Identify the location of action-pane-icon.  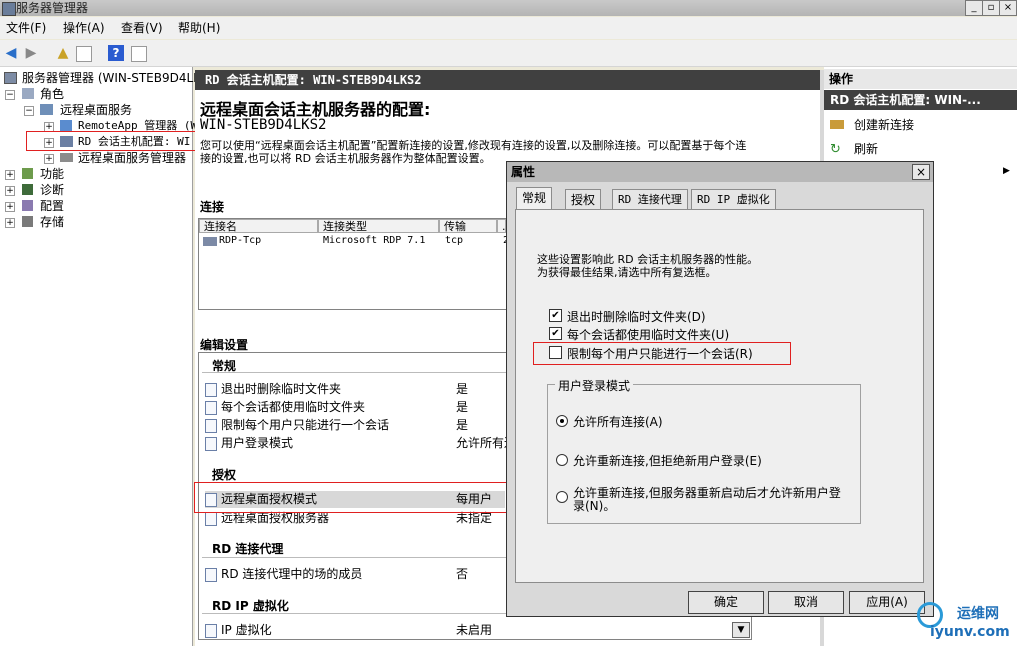
(139, 54).